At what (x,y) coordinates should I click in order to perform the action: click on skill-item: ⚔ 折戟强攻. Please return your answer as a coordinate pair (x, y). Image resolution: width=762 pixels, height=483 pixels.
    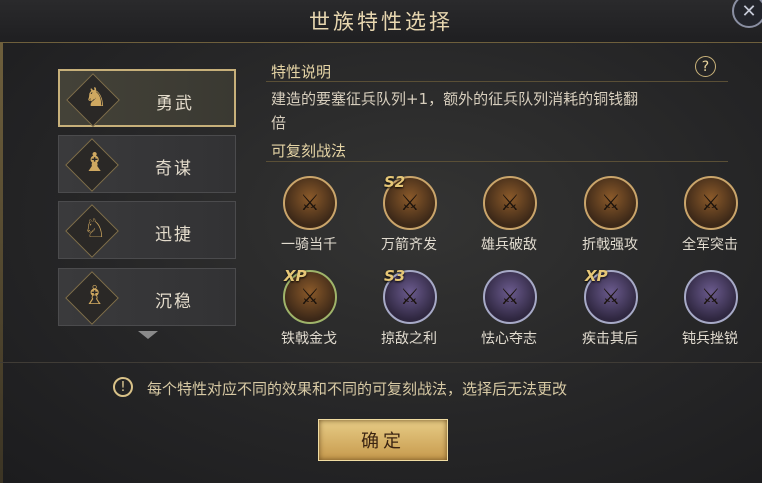
    Looking at the image, I should click on (610, 218).